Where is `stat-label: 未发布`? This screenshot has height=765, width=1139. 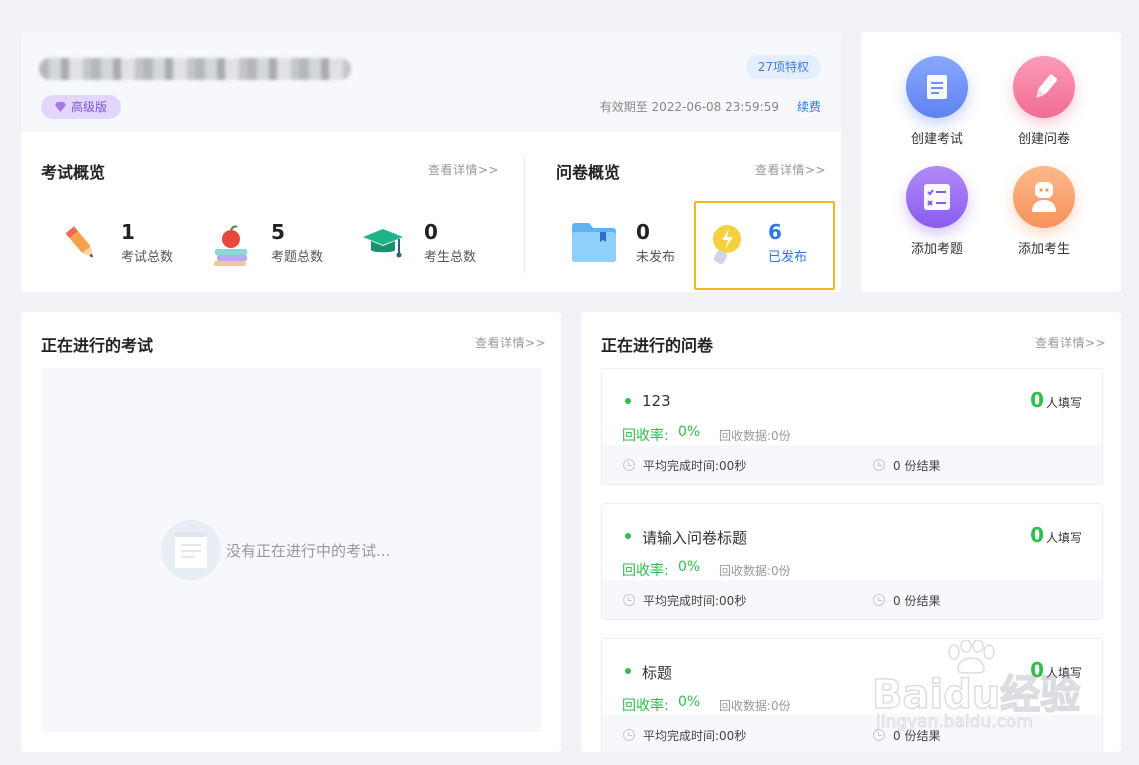
stat-label: 未发布 is located at coordinates (656, 257).